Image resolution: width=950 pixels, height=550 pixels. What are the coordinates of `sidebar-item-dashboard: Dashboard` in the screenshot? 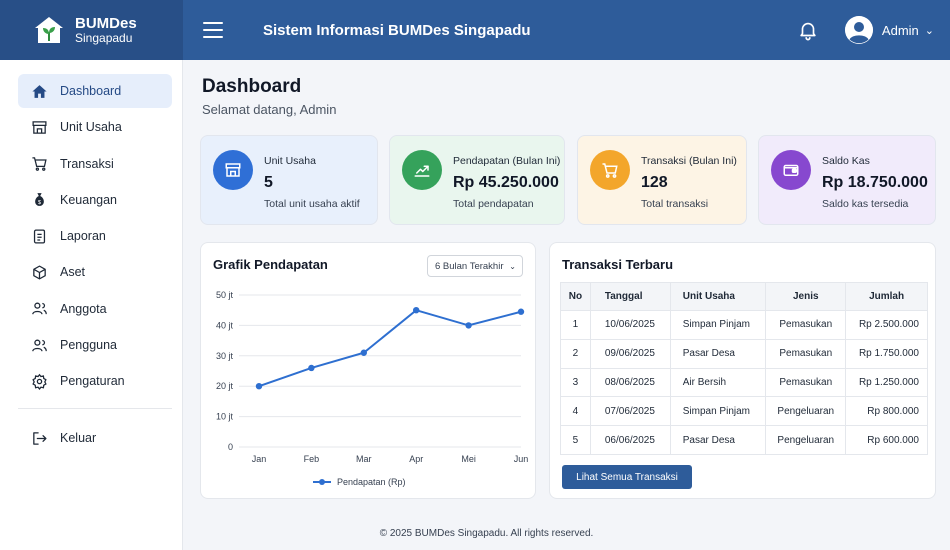 It's located at (95, 91).